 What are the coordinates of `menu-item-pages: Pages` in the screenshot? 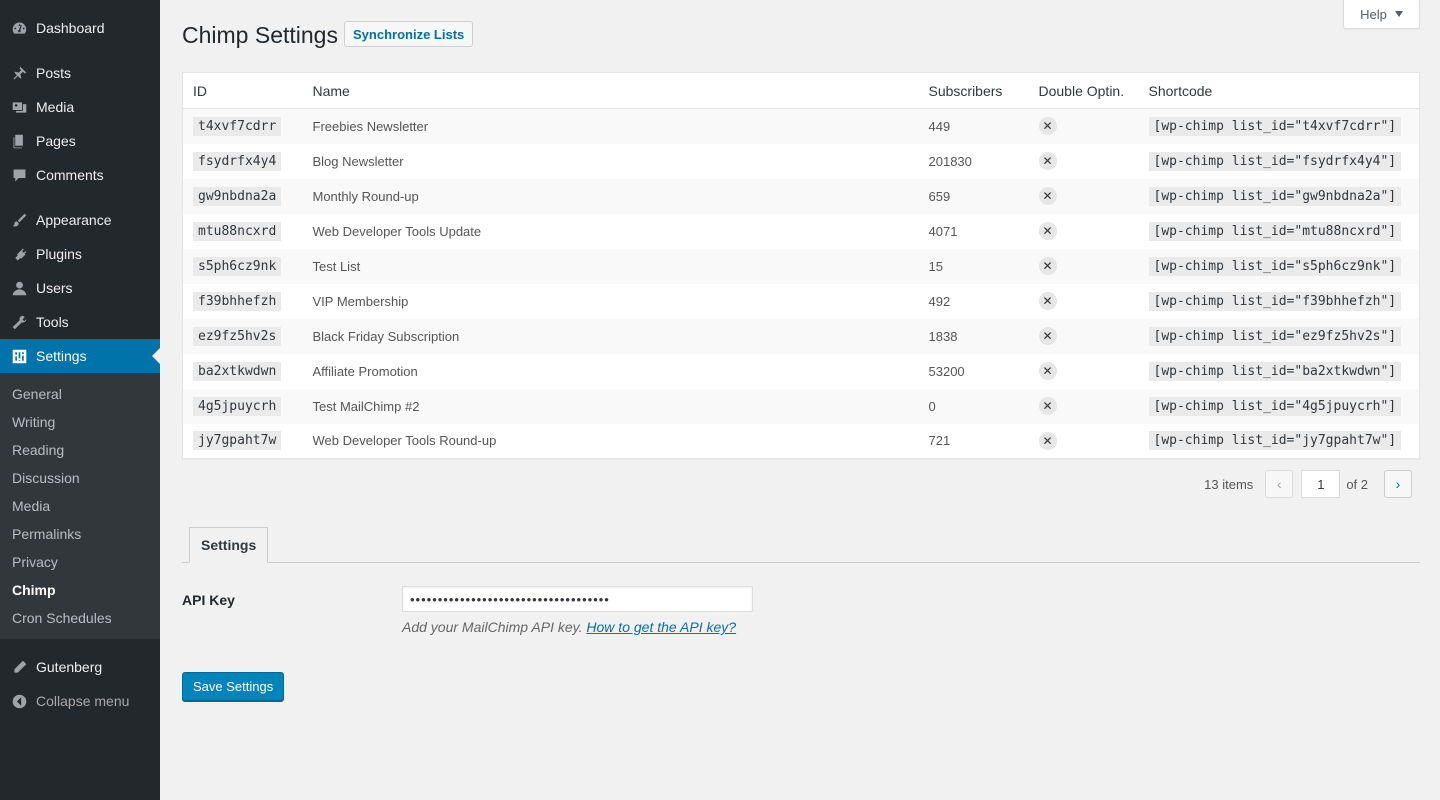 It's located at (80, 141).